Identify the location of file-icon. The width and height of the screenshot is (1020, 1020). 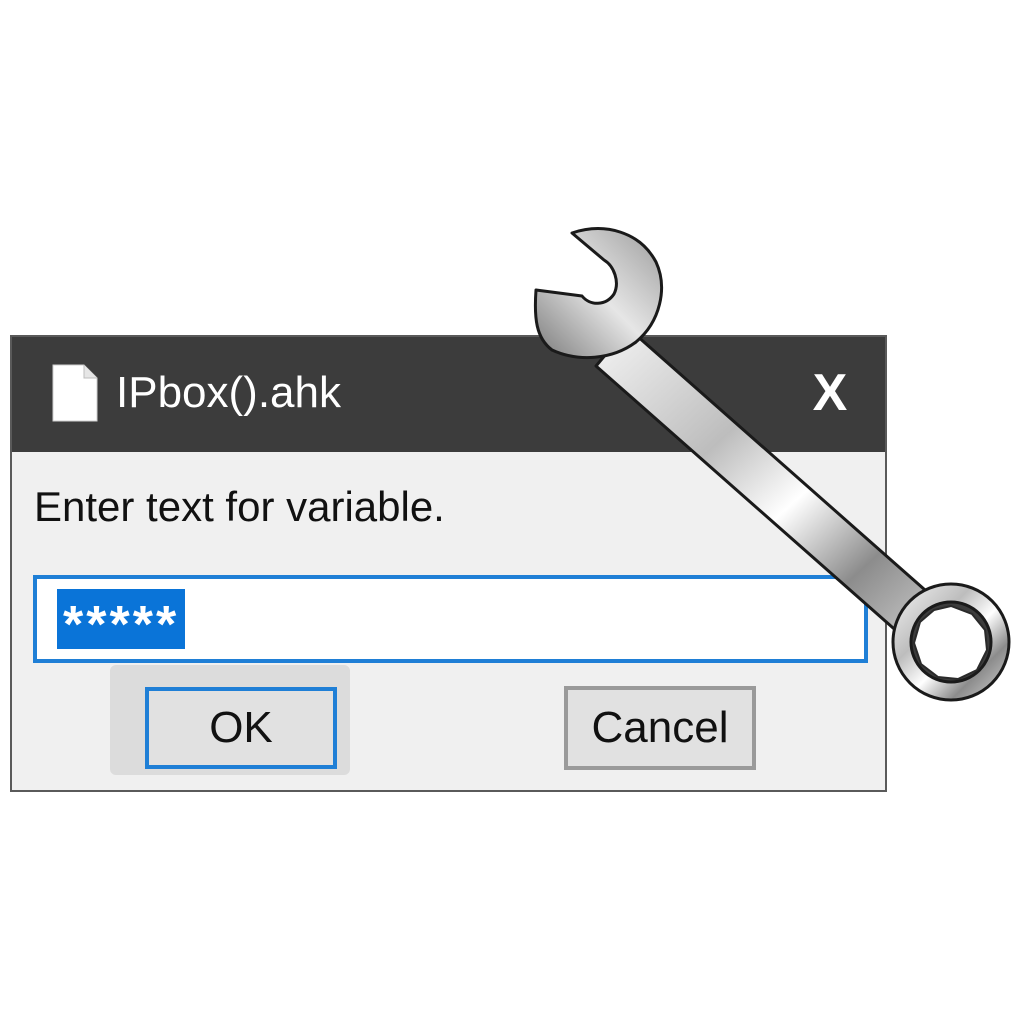
(75, 393).